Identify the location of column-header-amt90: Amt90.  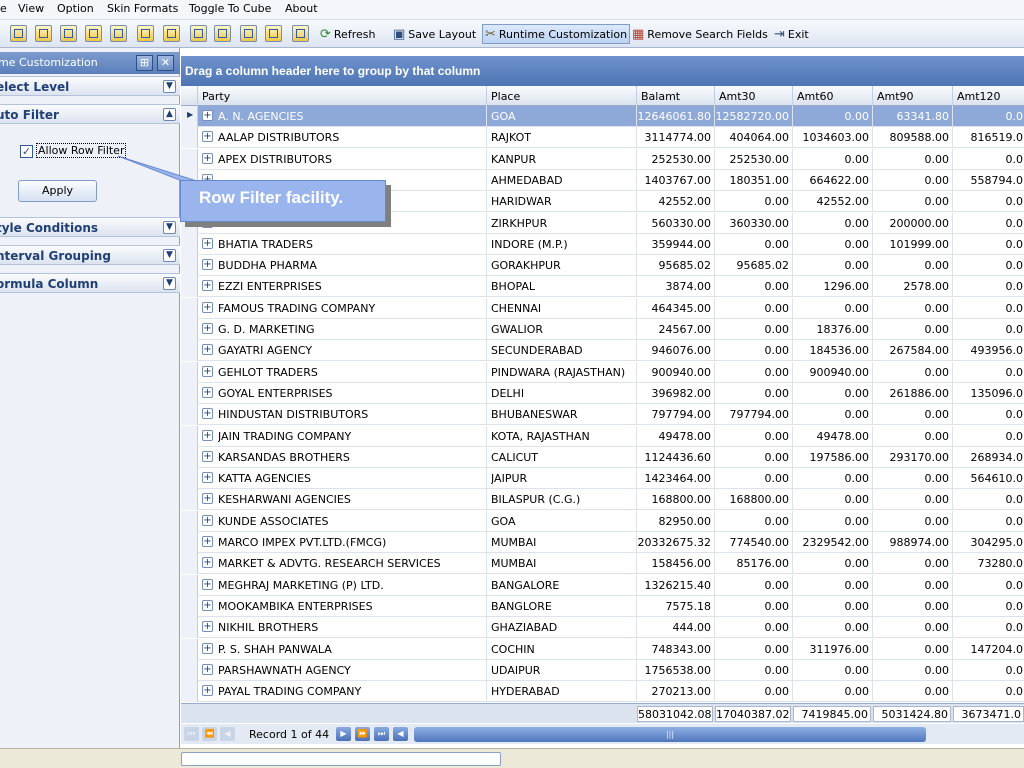
(913, 96).